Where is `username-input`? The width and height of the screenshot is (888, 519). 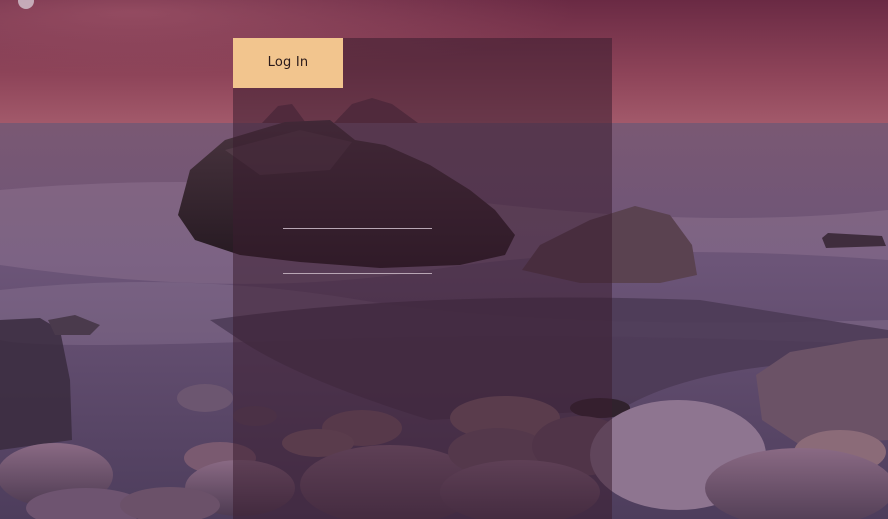
username-input is located at coordinates (357, 217).